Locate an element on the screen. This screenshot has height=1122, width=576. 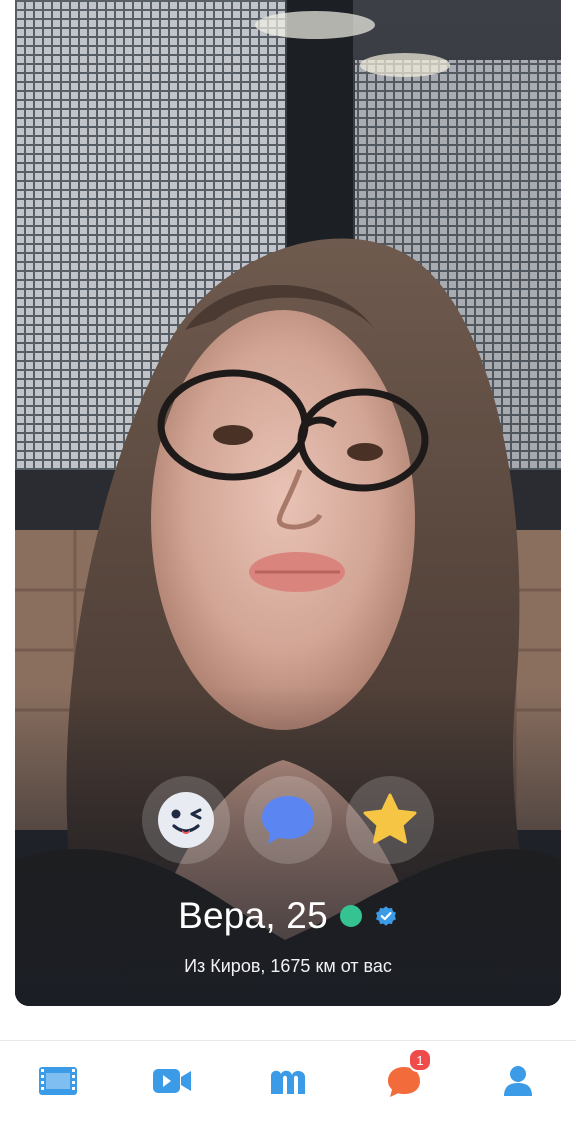
profile-name-row: Вера, 25 is located at coordinates (288, 916).